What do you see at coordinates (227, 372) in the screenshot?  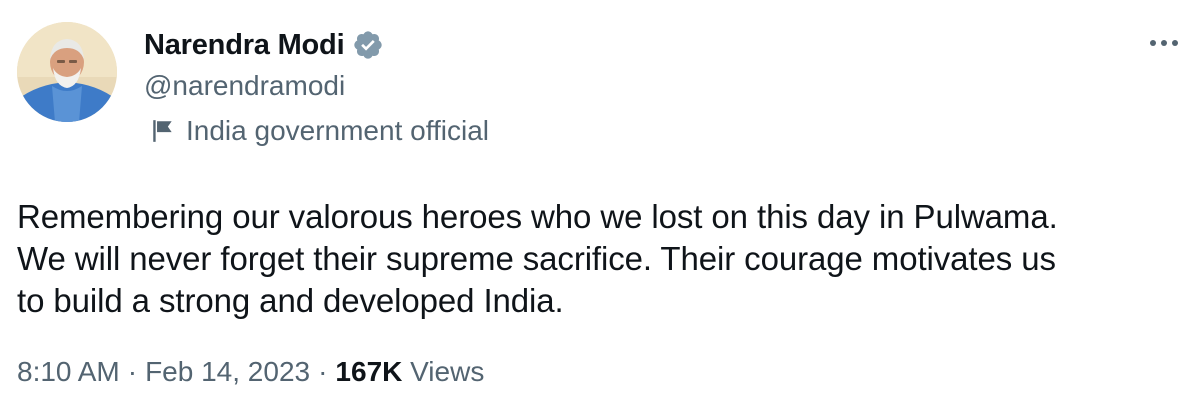 I see `tweet-date: Feb 14, 2023` at bounding box center [227, 372].